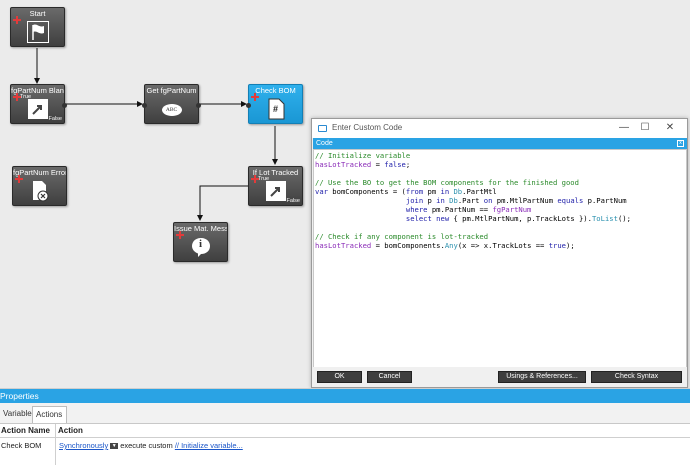 This screenshot has height=465, width=690. I want to click on node-get-fgpartnum: Get fgPartNum ABC, so click(171, 104).